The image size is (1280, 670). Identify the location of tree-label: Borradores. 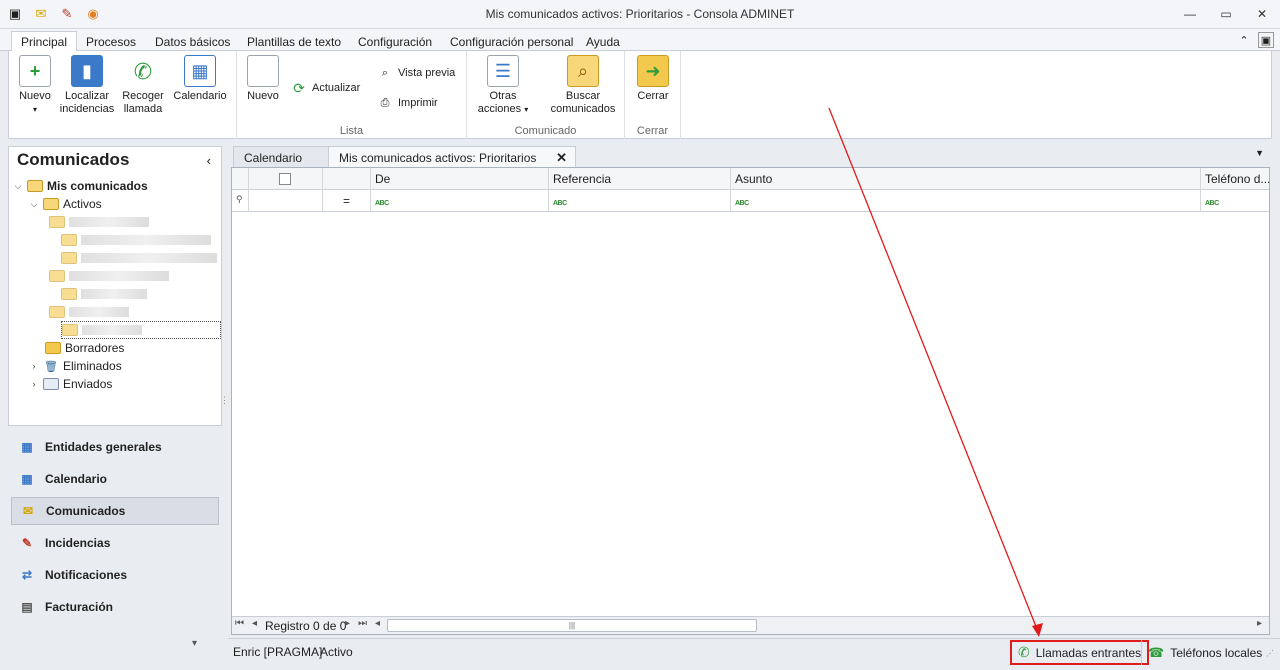
(95, 348).